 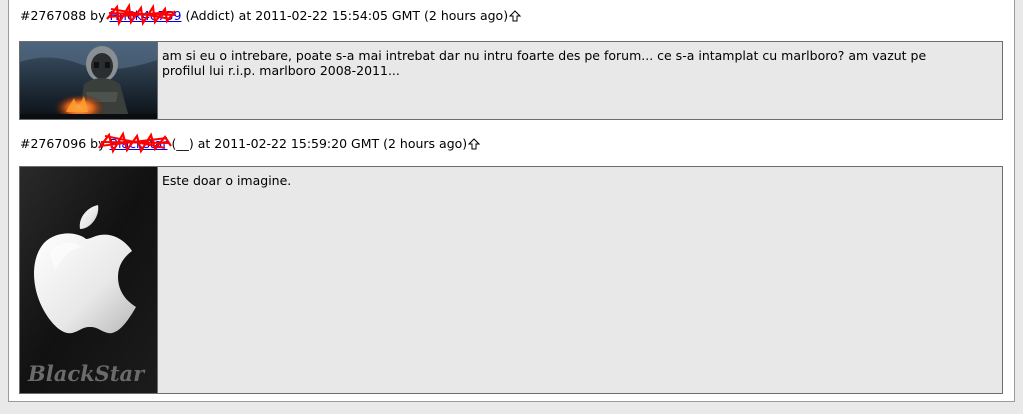 I want to click on username-link: Hn6k4e759, so click(x=144, y=15).